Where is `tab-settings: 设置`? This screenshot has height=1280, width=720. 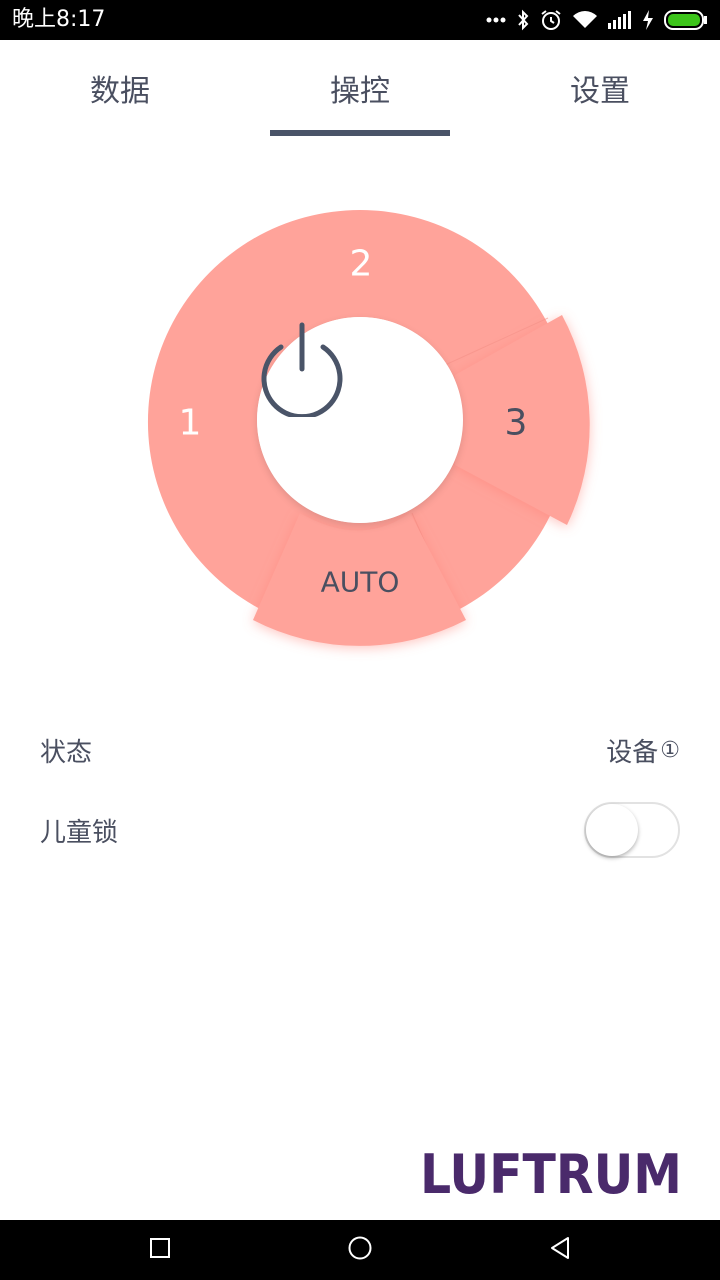 tab-settings: 设置 is located at coordinates (600, 88).